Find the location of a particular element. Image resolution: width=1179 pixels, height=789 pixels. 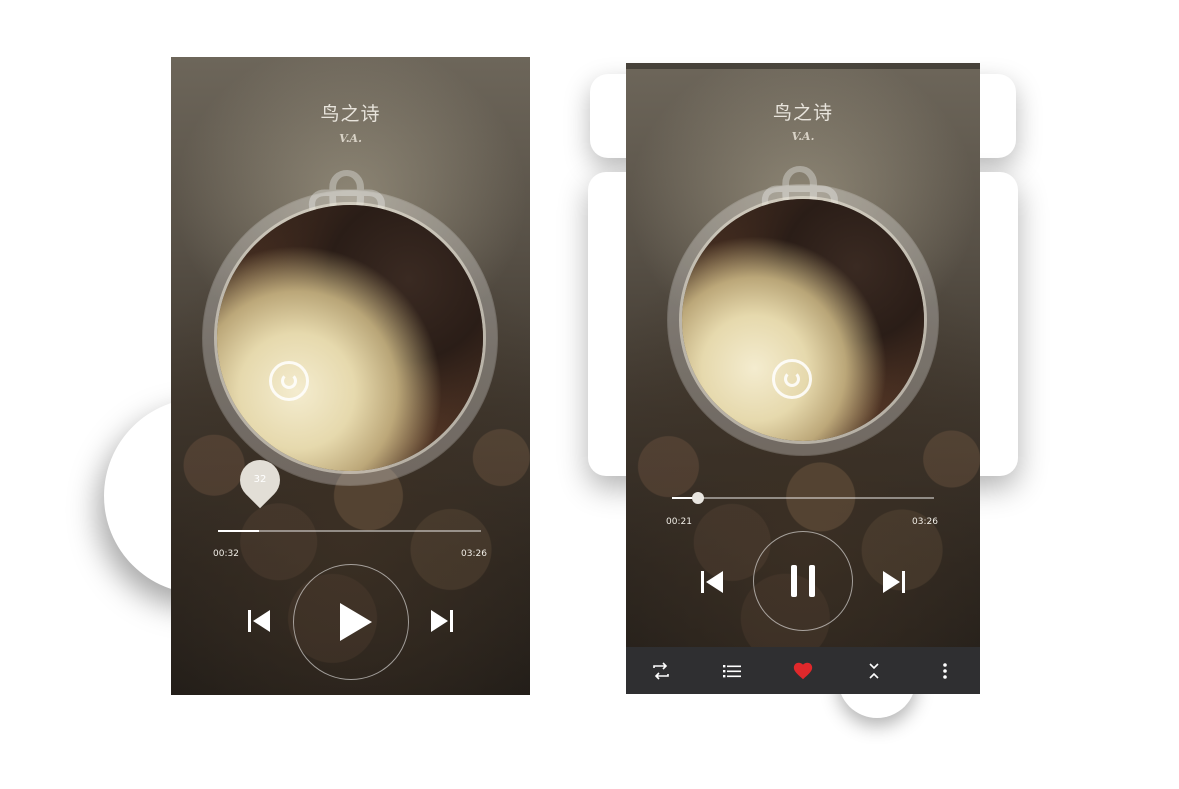

more-icon is located at coordinates (944, 670).